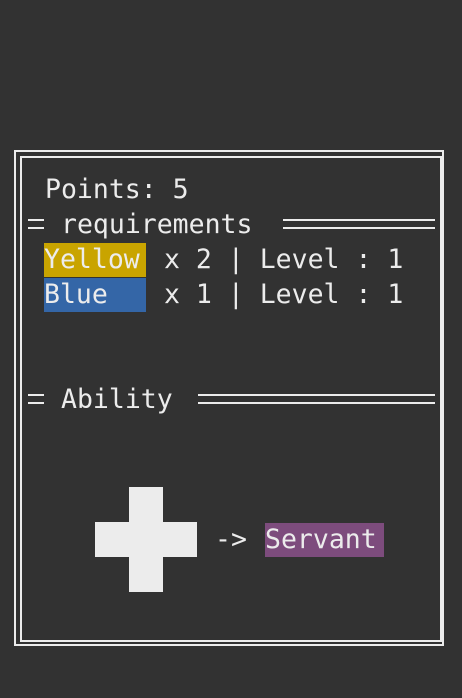 Image resolution: width=462 pixels, height=698 pixels. I want to click on ability-result-servant: Servant, so click(324, 540).